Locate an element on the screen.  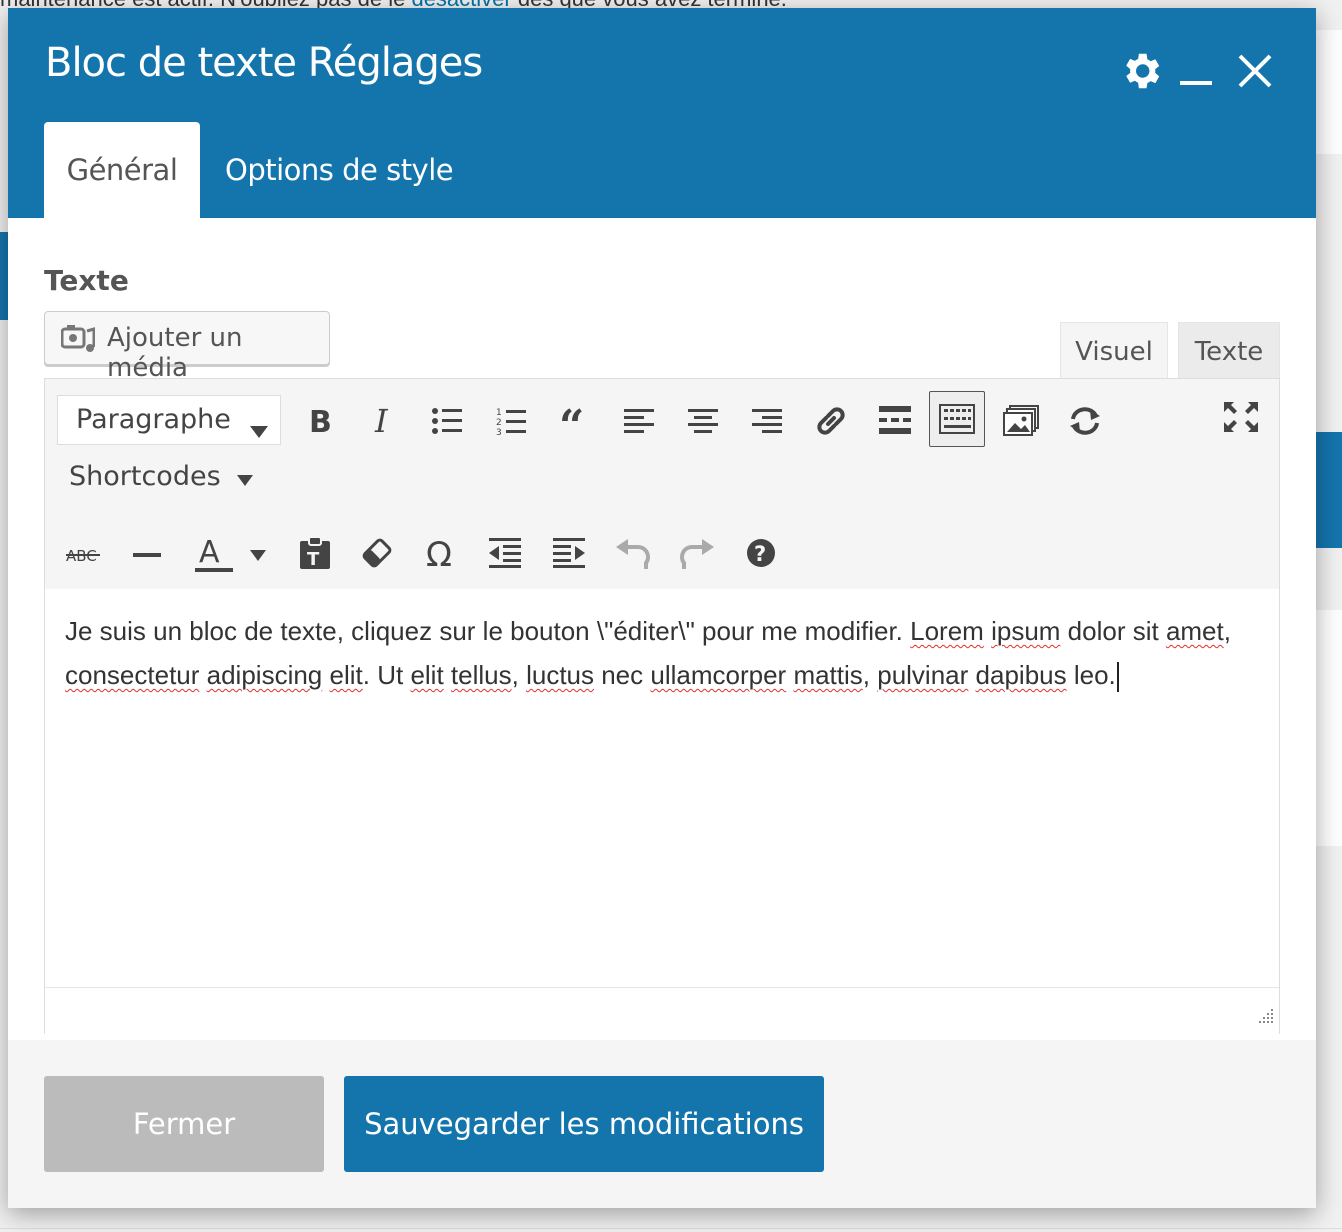
svg-text: B is located at coordinates (320, 421).